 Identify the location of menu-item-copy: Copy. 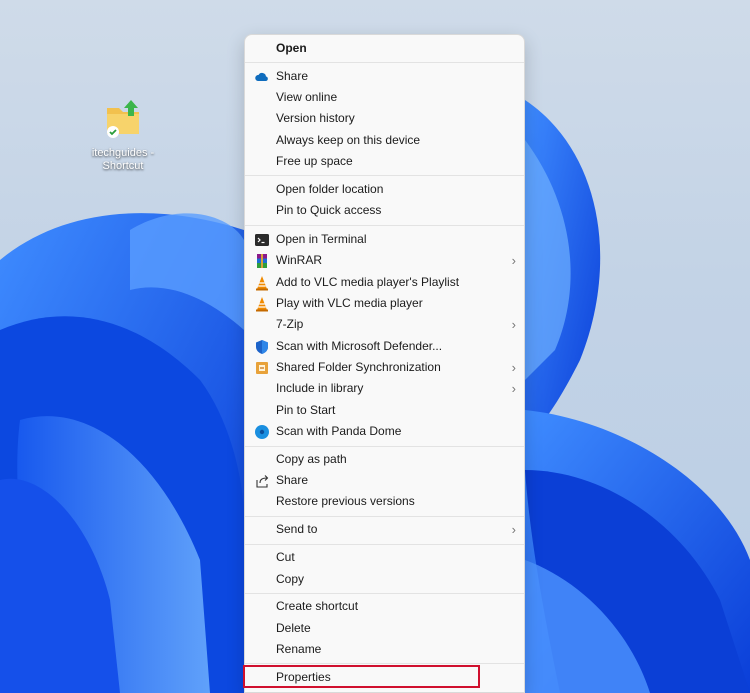
(384, 579).